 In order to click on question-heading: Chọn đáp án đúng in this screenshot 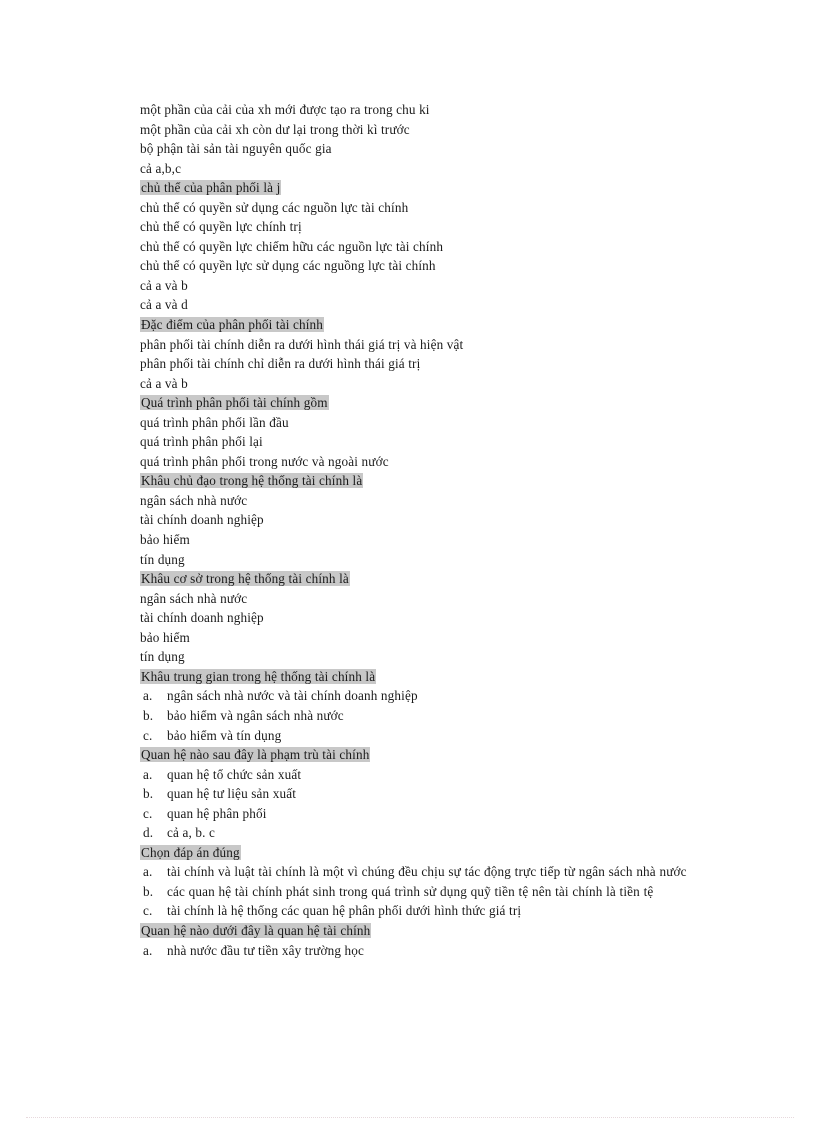, I will do `click(423, 853)`.